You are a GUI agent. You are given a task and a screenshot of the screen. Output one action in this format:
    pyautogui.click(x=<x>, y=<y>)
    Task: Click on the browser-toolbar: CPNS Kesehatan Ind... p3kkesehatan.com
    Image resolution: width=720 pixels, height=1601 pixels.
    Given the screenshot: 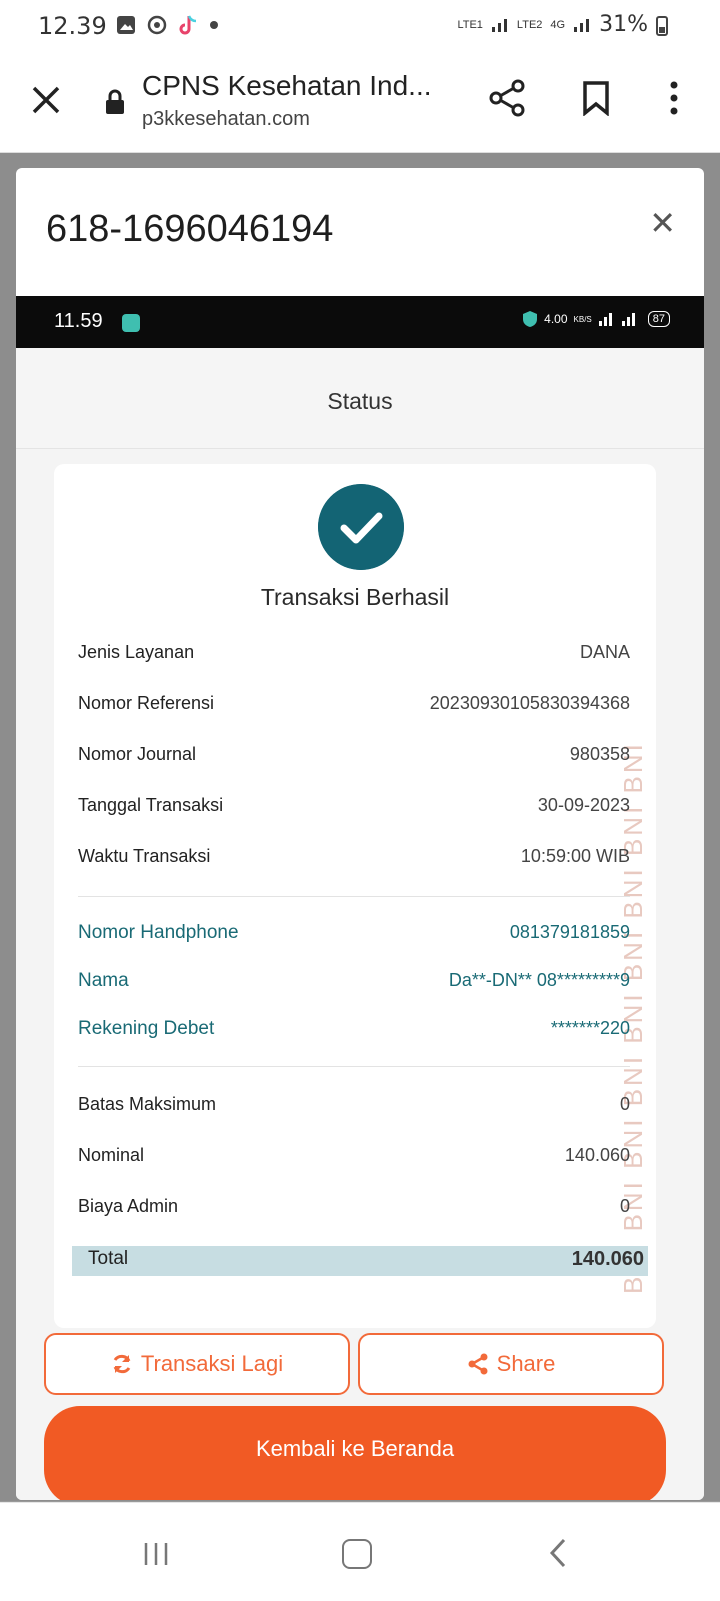 What is the action you would take?
    pyautogui.click(x=360, y=102)
    